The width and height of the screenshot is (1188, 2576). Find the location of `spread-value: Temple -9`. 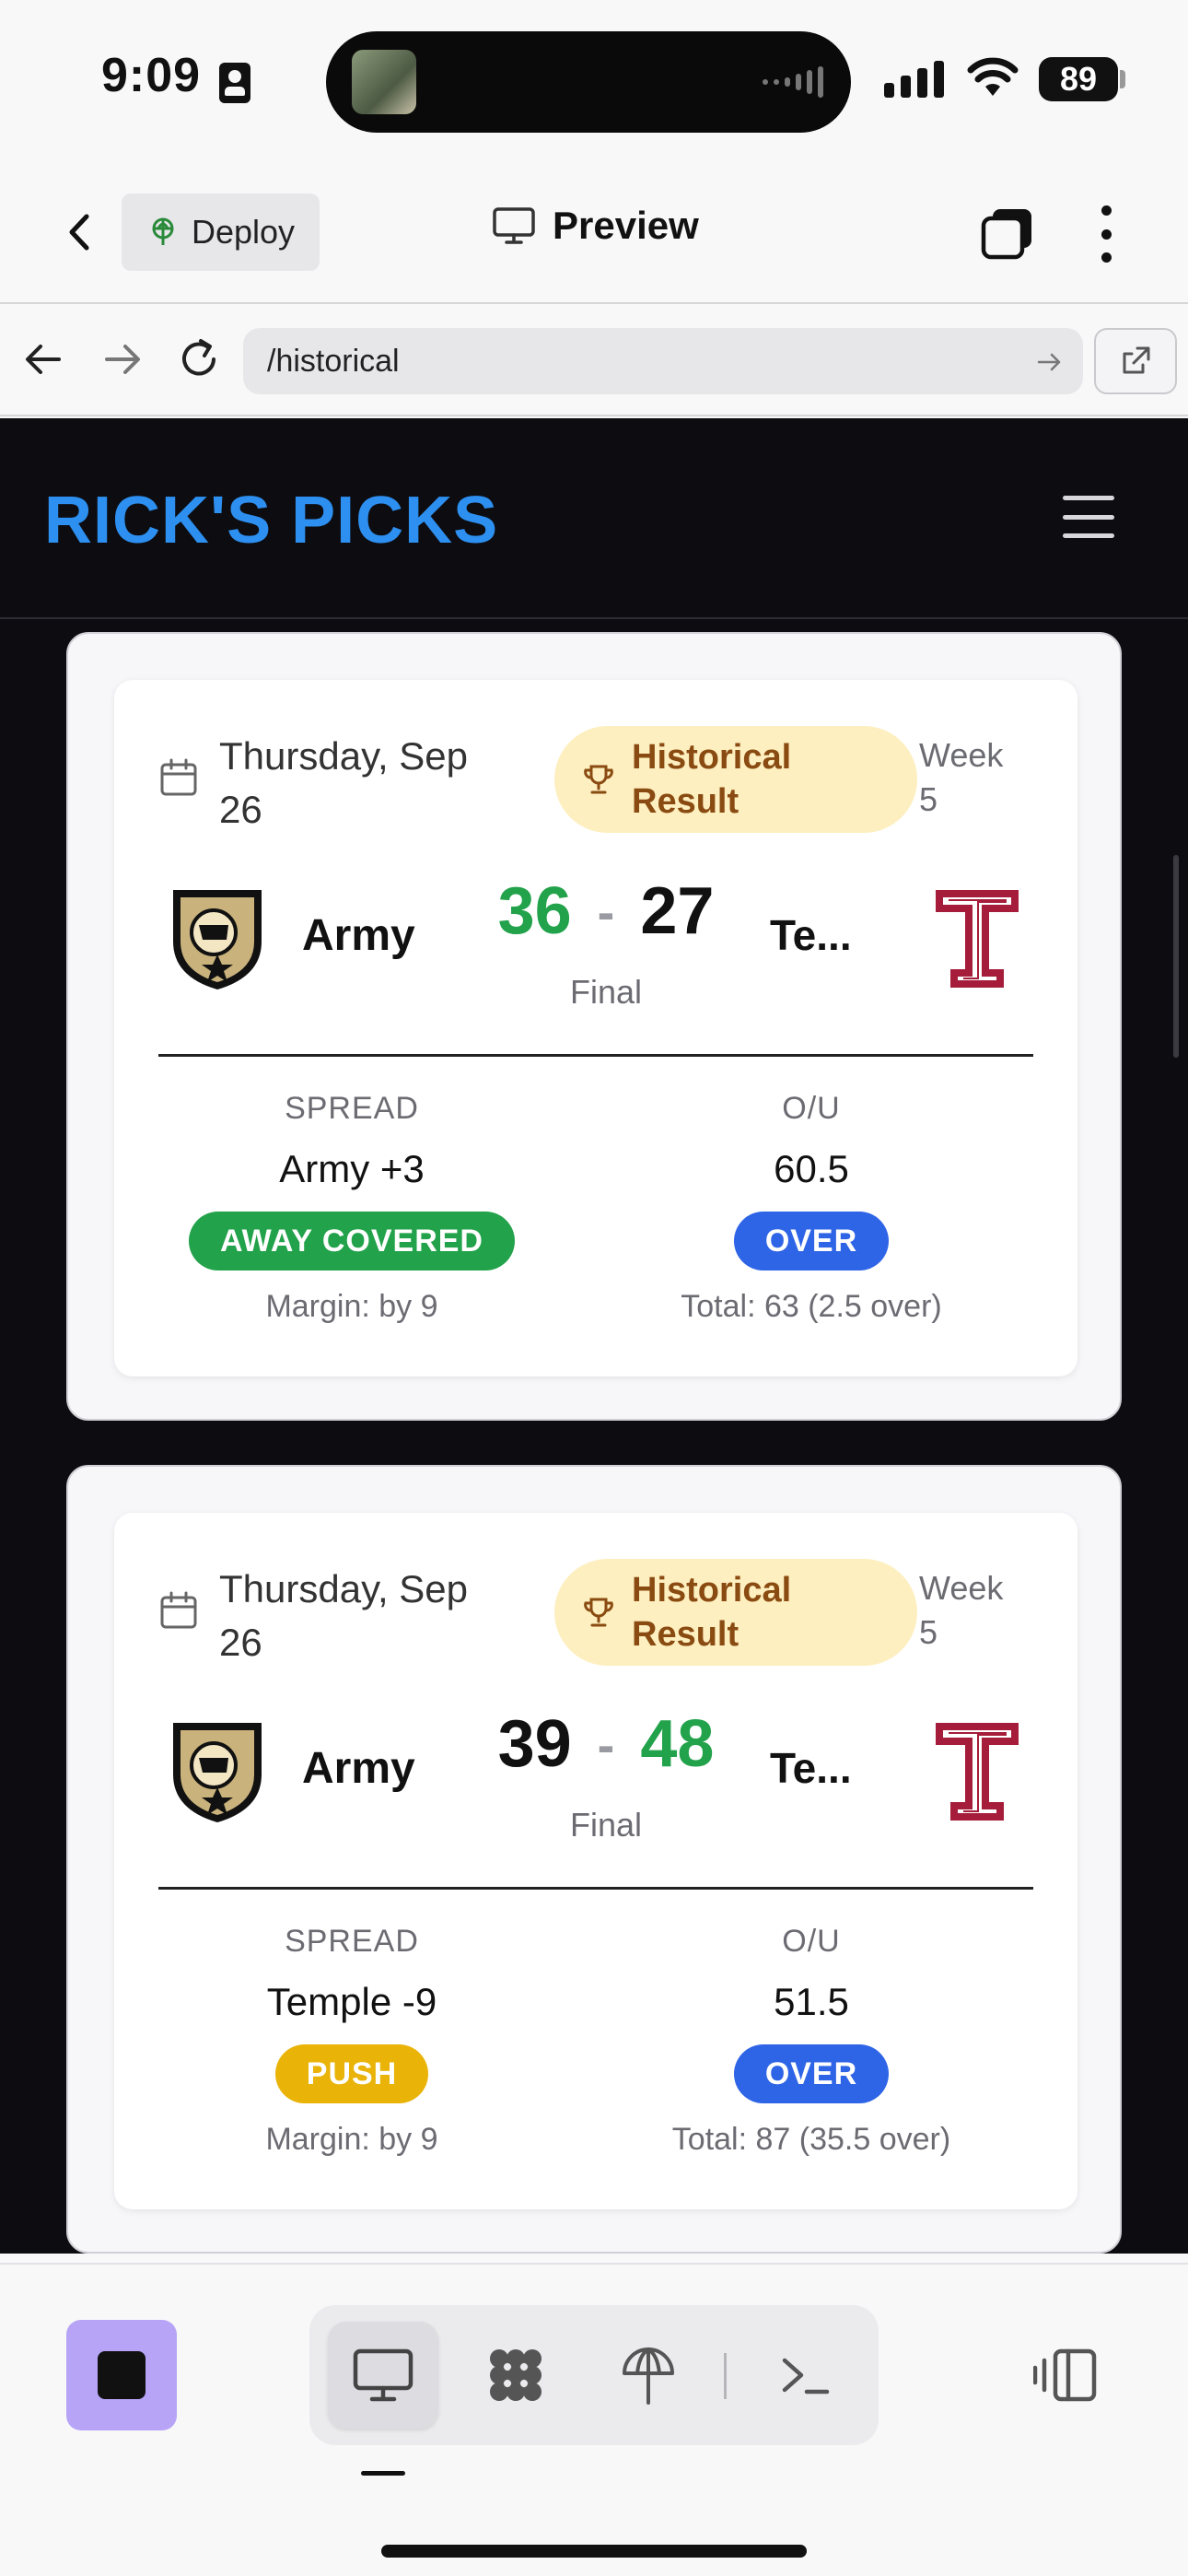

spread-value: Temple -9 is located at coordinates (352, 2001).